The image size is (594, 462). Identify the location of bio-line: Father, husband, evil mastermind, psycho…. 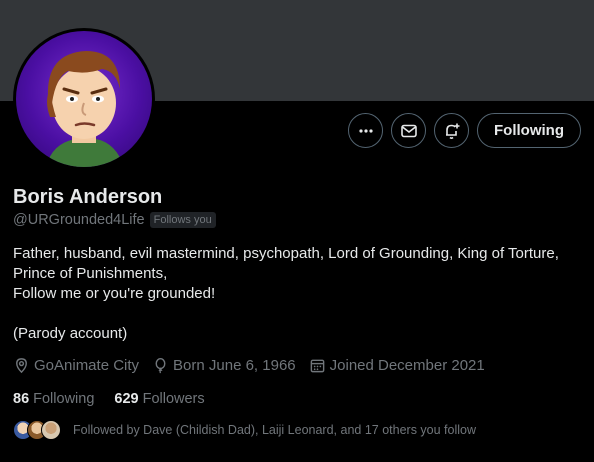
(286, 253).